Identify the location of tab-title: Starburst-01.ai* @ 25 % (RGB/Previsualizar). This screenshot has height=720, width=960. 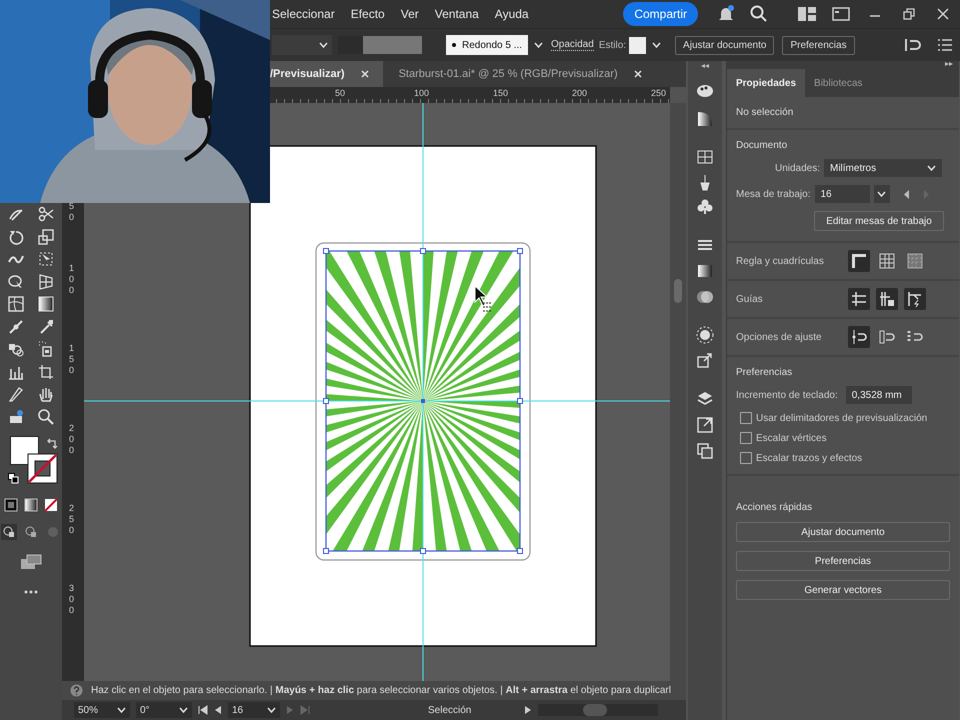
(508, 74).